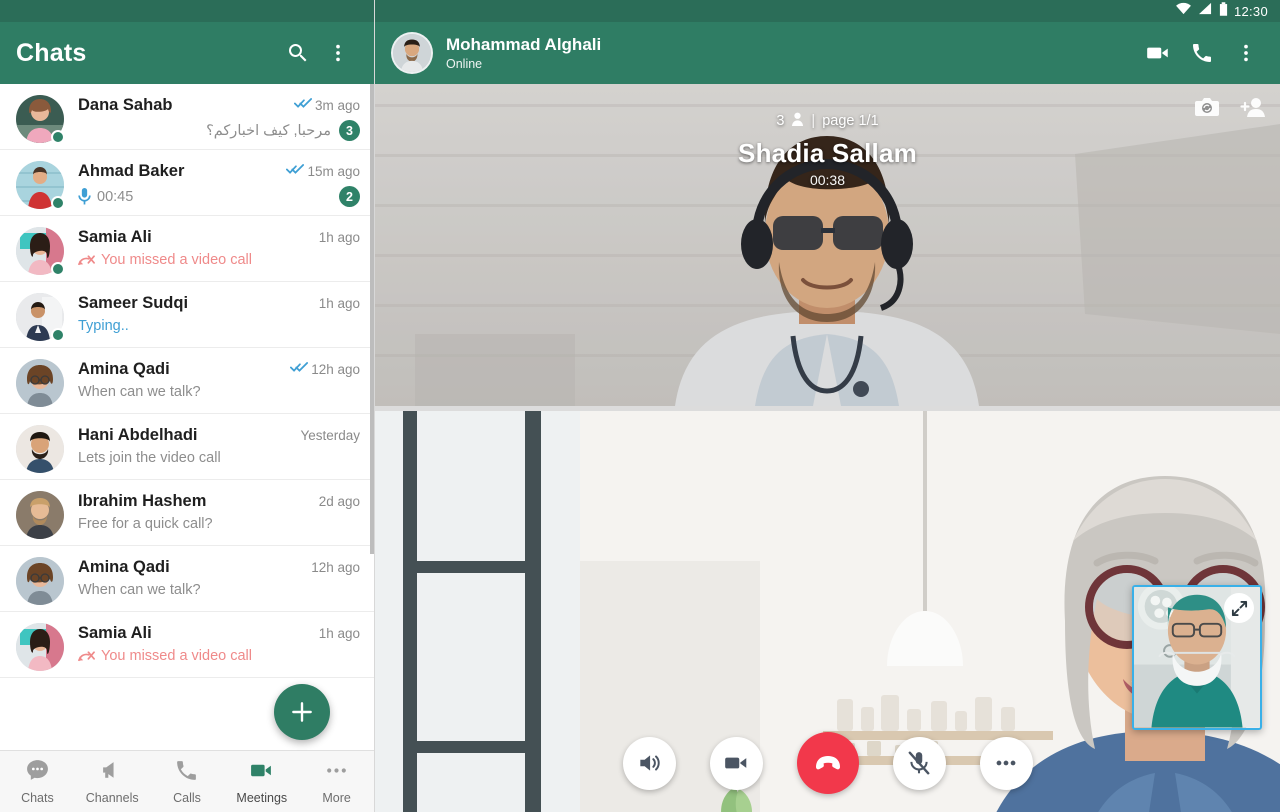  What do you see at coordinates (262, 798) in the screenshot?
I see `nav-label: Meetings` at bounding box center [262, 798].